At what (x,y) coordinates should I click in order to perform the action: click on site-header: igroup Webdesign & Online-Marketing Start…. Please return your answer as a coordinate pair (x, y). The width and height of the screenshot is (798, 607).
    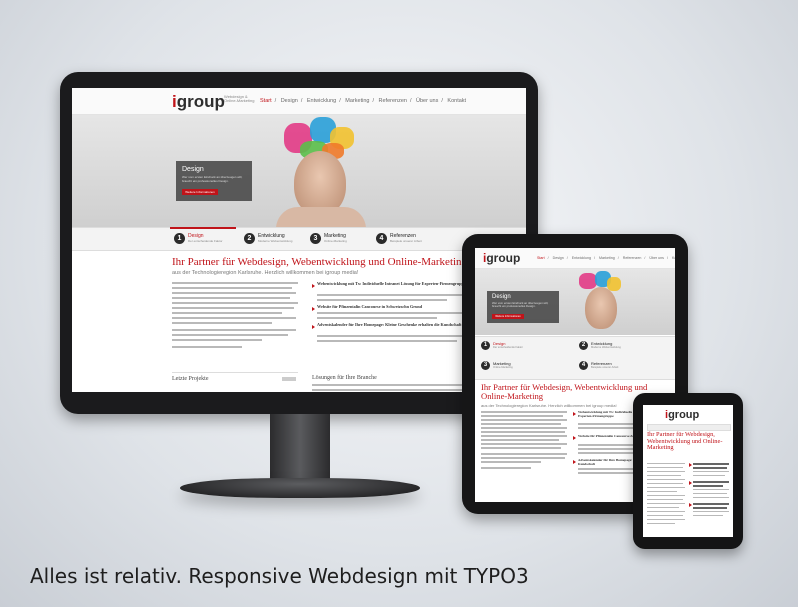
    Looking at the image, I should click on (299, 101).